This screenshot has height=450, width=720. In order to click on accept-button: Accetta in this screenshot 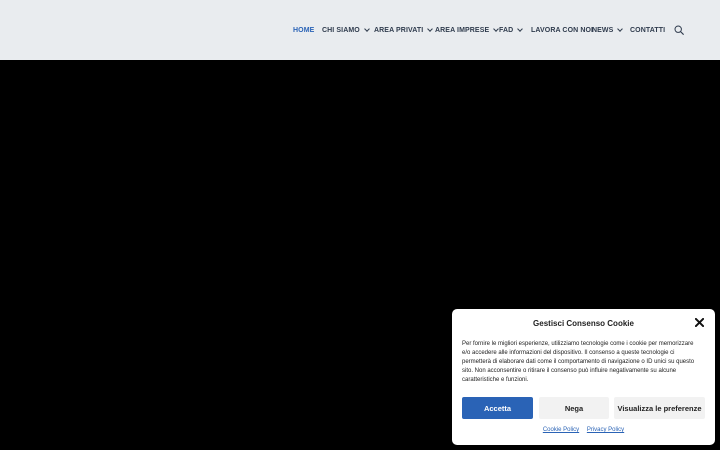, I will do `click(497, 408)`.